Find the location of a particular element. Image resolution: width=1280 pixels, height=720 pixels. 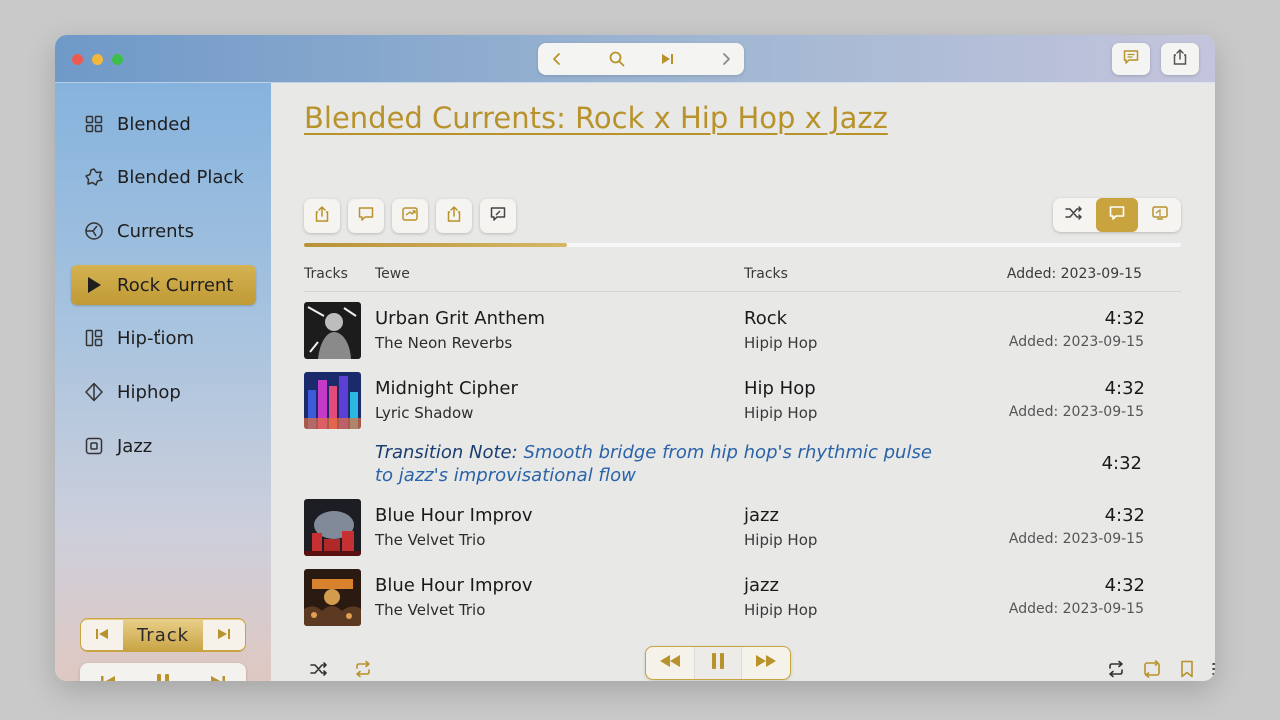

header-divider is located at coordinates (742, 291).